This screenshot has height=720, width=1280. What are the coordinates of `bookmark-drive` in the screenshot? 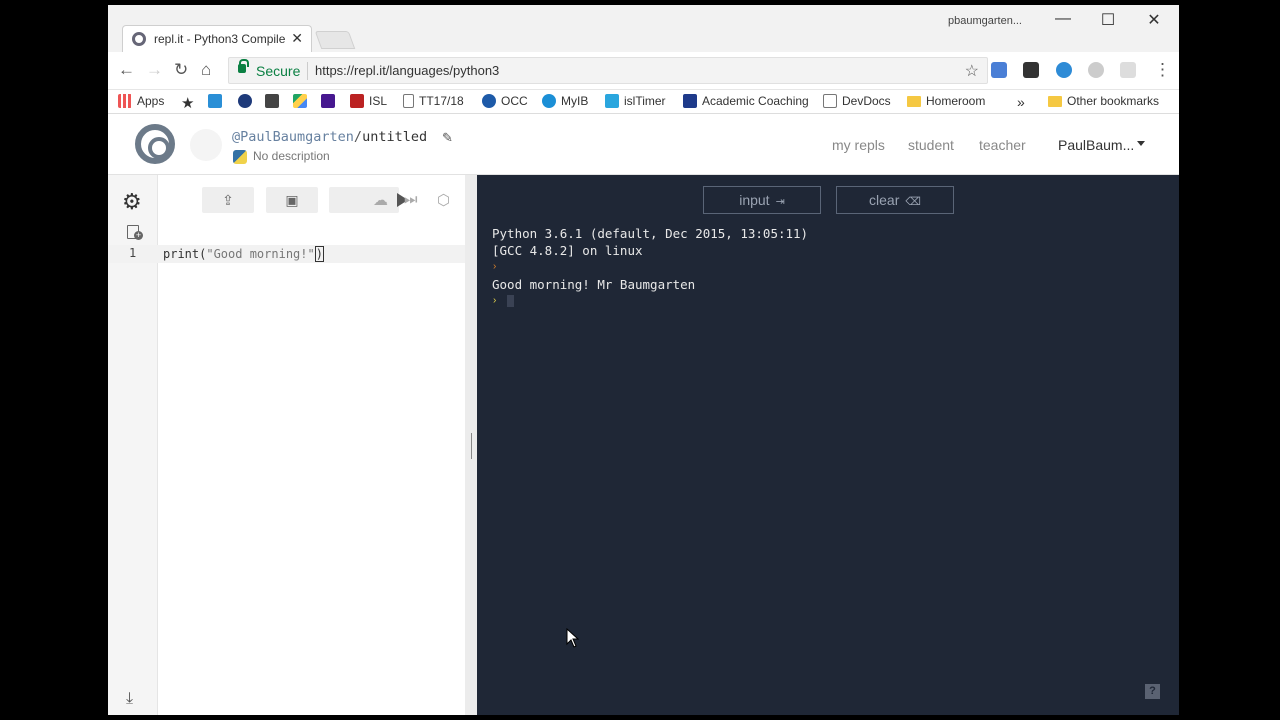 It's located at (300, 101).